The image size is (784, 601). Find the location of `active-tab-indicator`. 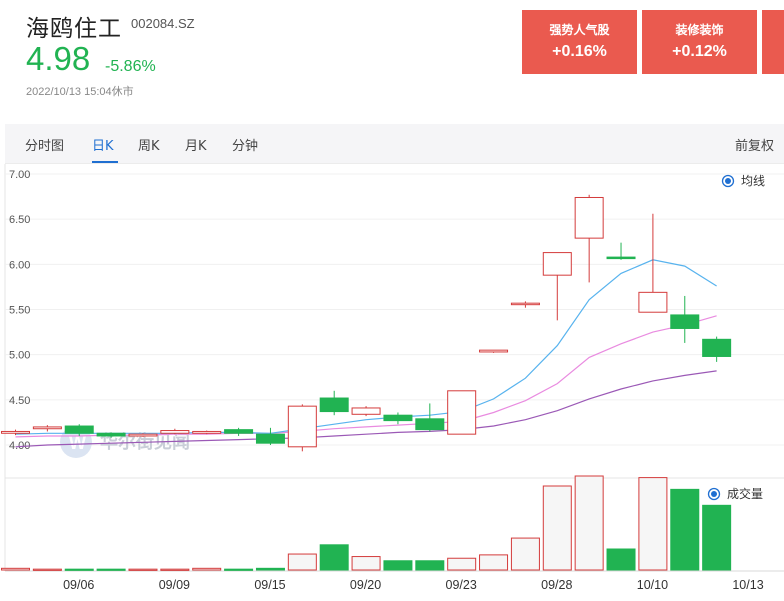

active-tab-indicator is located at coordinates (105, 162).